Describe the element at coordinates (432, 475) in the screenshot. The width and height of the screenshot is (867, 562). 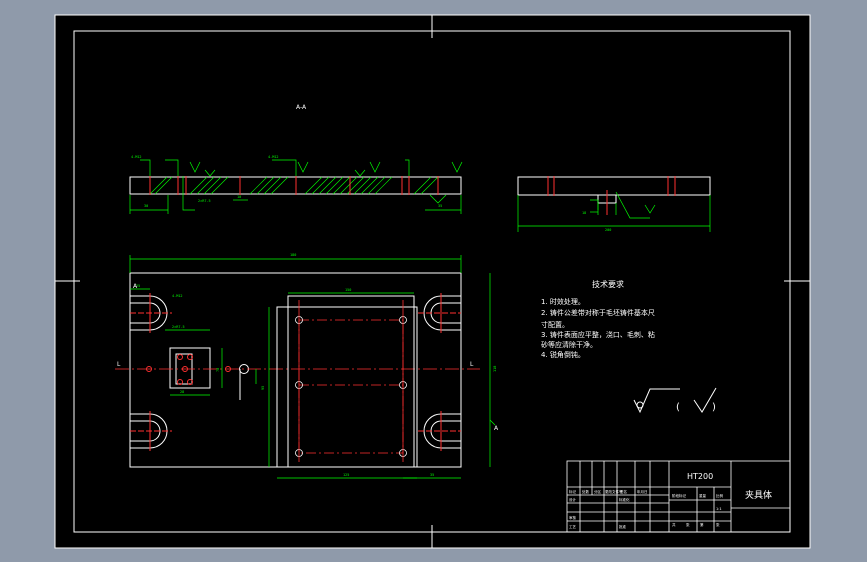
I see `dim-text-35b: 35` at that location.